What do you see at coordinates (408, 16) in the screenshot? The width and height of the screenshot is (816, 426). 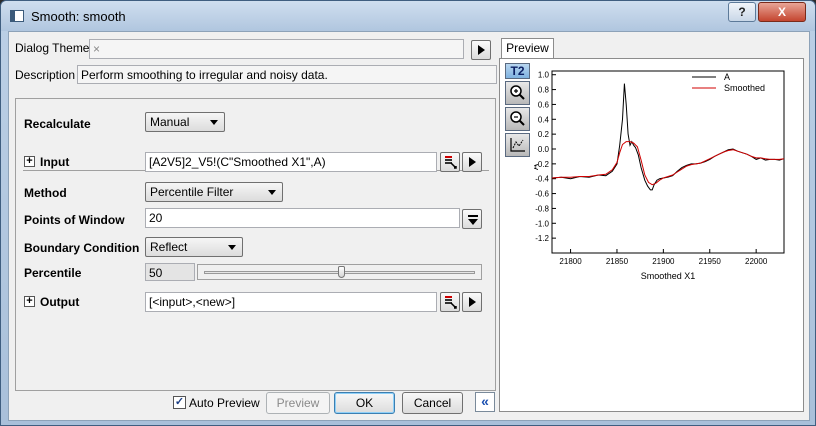 I see `title-bar: Smooth: smooth ? X` at bounding box center [408, 16].